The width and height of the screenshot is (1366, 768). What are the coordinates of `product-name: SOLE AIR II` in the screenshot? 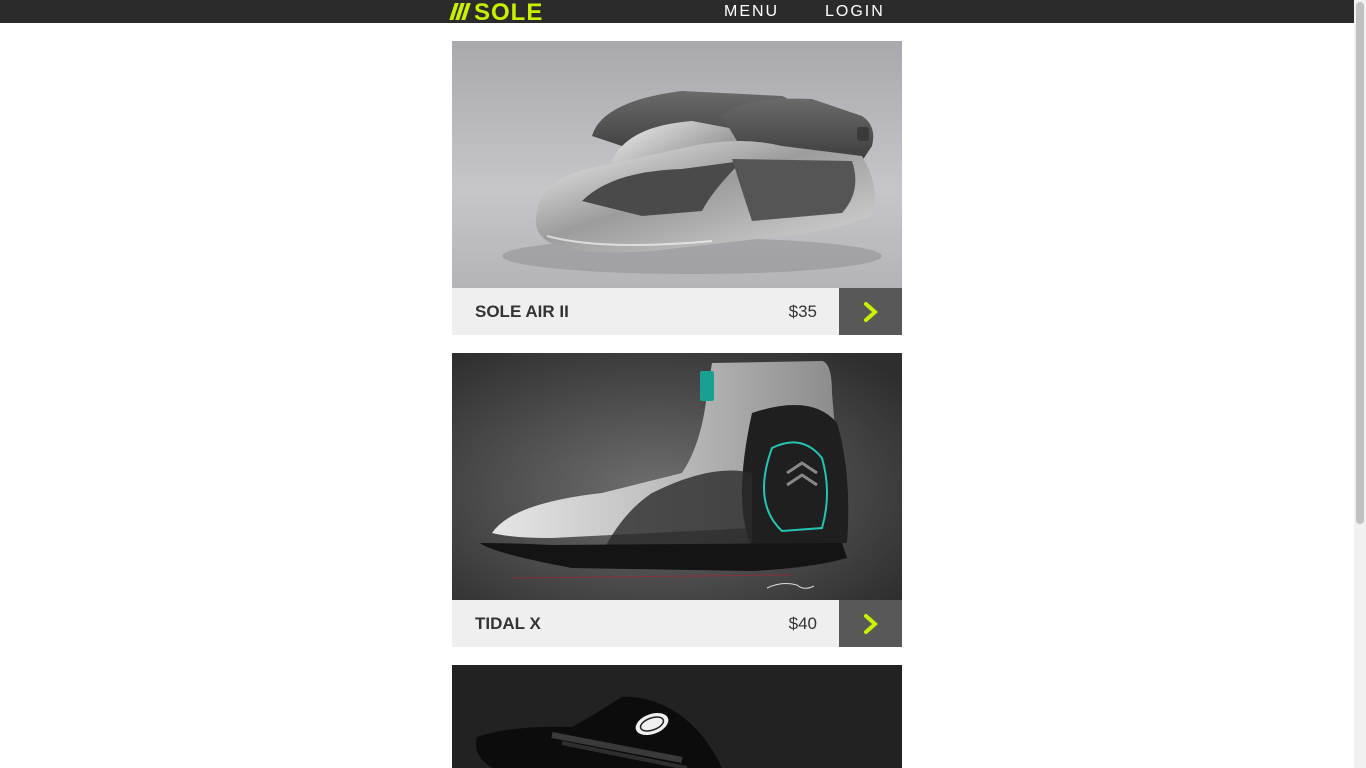 It's located at (522, 311).